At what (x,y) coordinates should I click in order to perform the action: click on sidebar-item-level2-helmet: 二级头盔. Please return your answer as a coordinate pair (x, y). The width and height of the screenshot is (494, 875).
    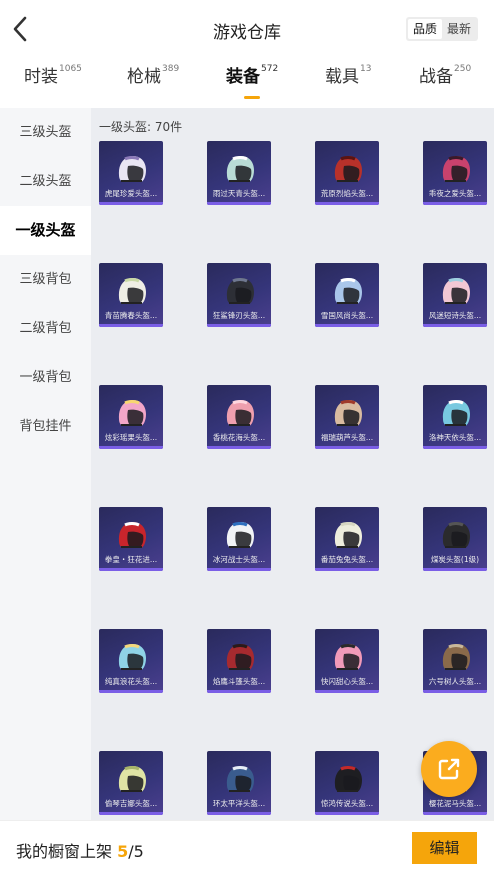
    Looking at the image, I should click on (45, 181).